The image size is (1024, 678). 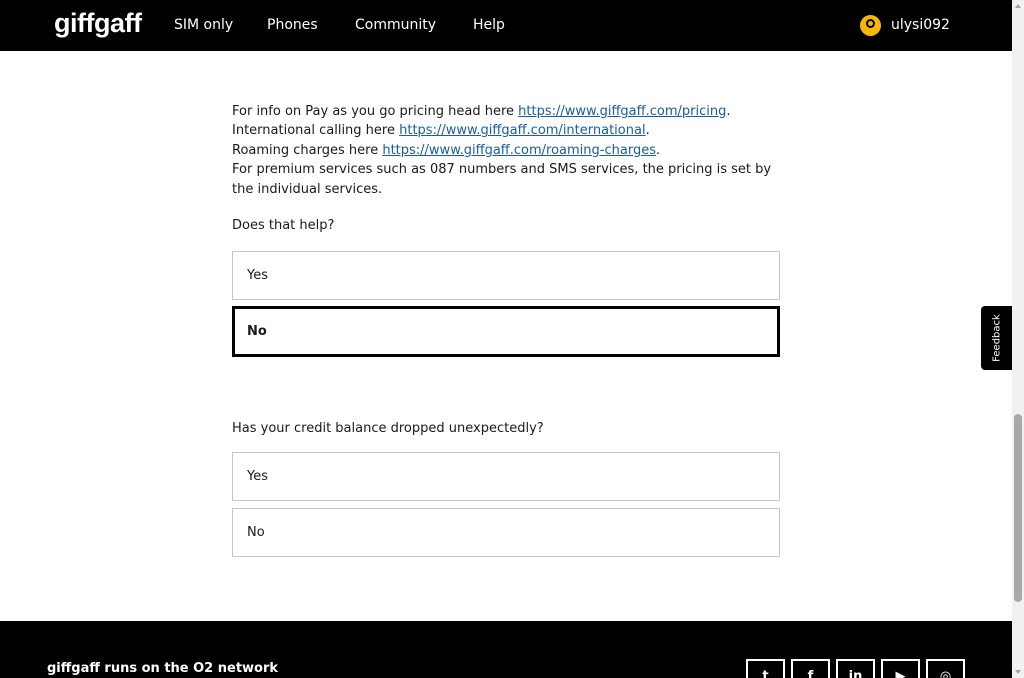 What do you see at coordinates (1018, 339) in the screenshot?
I see `page-scrollbar` at bounding box center [1018, 339].